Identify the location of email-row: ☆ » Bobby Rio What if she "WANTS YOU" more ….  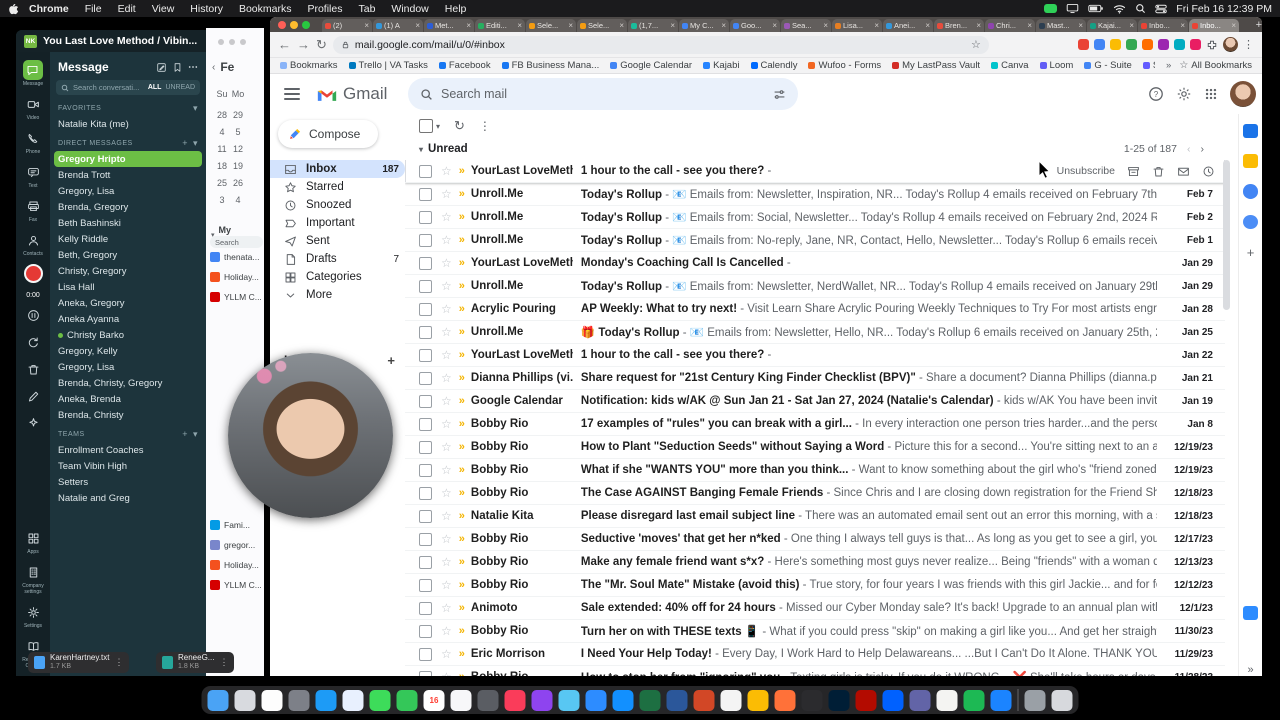
(815, 470).